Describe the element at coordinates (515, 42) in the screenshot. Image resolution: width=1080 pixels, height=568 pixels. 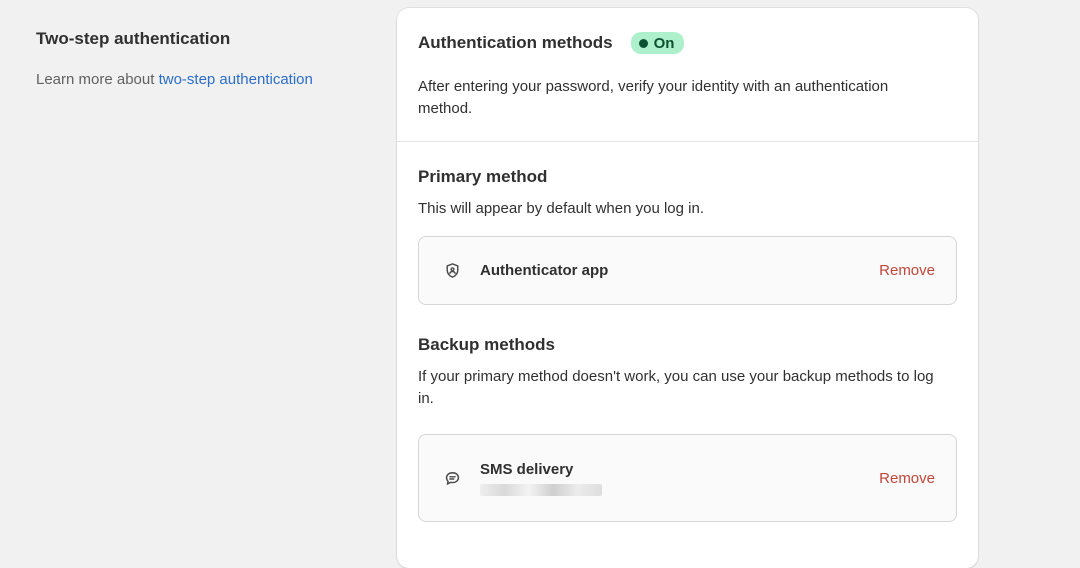
I see `card-title: Authentication methods` at that location.